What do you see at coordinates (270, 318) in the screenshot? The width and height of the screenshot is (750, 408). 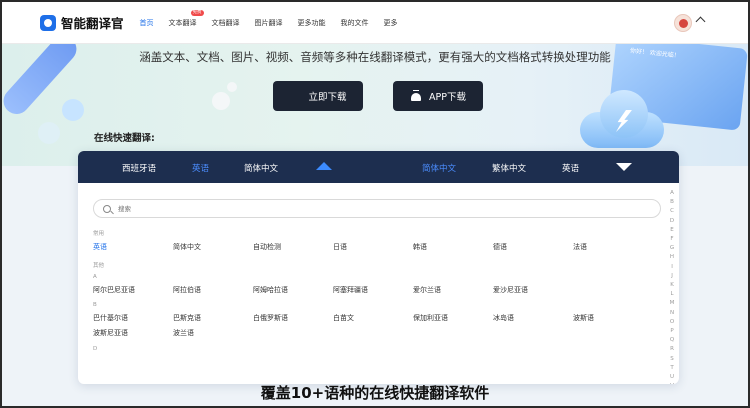 I see `lang-option: 白俄罗斯语` at bounding box center [270, 318].